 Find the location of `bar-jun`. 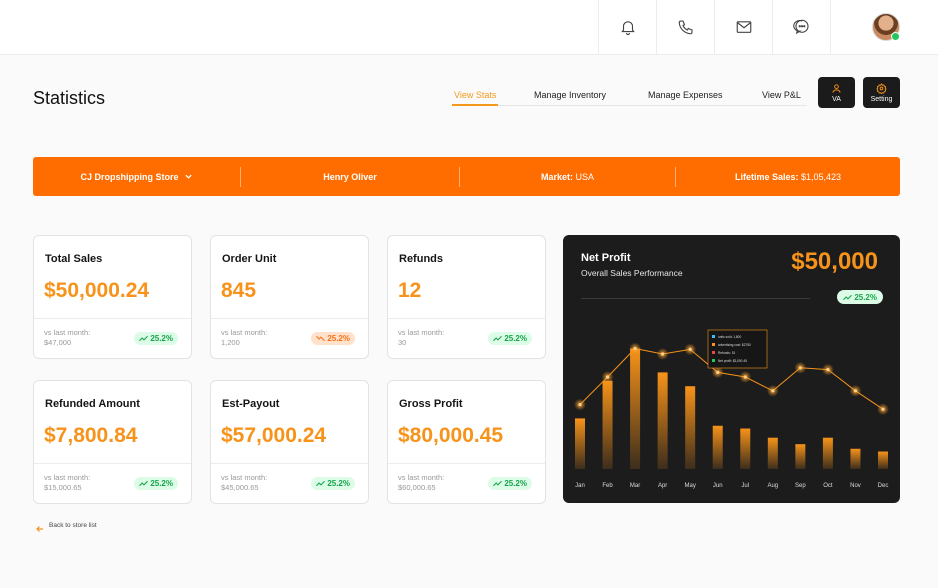

bar-jun is located at coordinates (717, 447).